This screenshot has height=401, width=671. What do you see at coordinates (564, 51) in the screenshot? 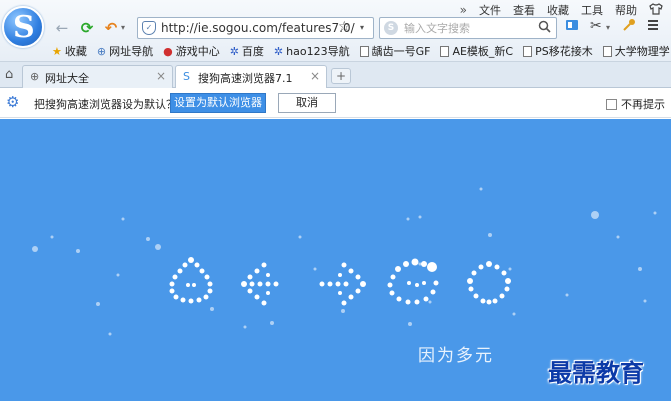
I see `fav-label: PS移花接木` at bounding box center [564, 51].